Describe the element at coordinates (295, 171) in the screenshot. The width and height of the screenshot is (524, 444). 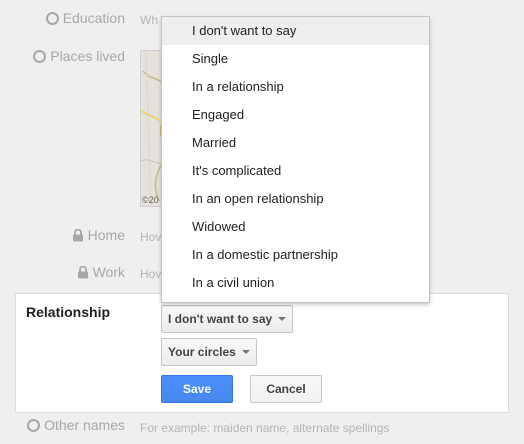
I see `menu-item: It's complicated` at that location.